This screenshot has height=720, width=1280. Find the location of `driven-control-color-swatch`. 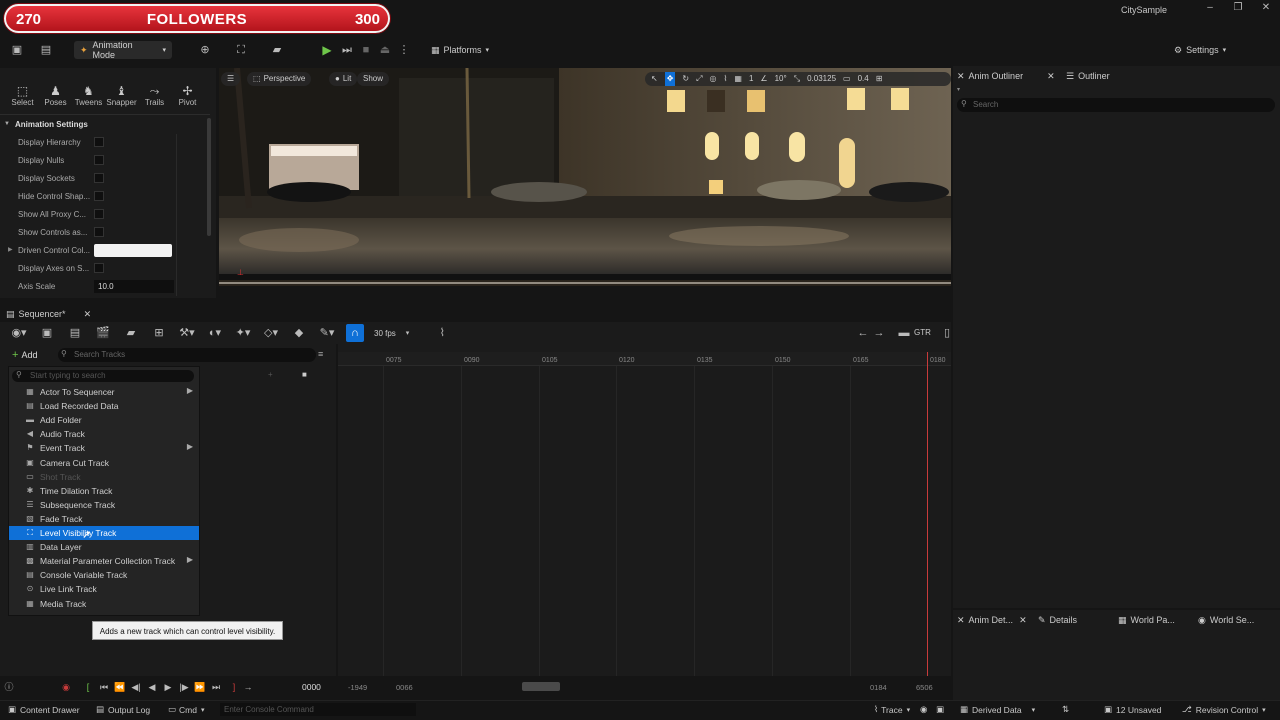

driven-control-color-swatch is located at coordinates (133, 250).